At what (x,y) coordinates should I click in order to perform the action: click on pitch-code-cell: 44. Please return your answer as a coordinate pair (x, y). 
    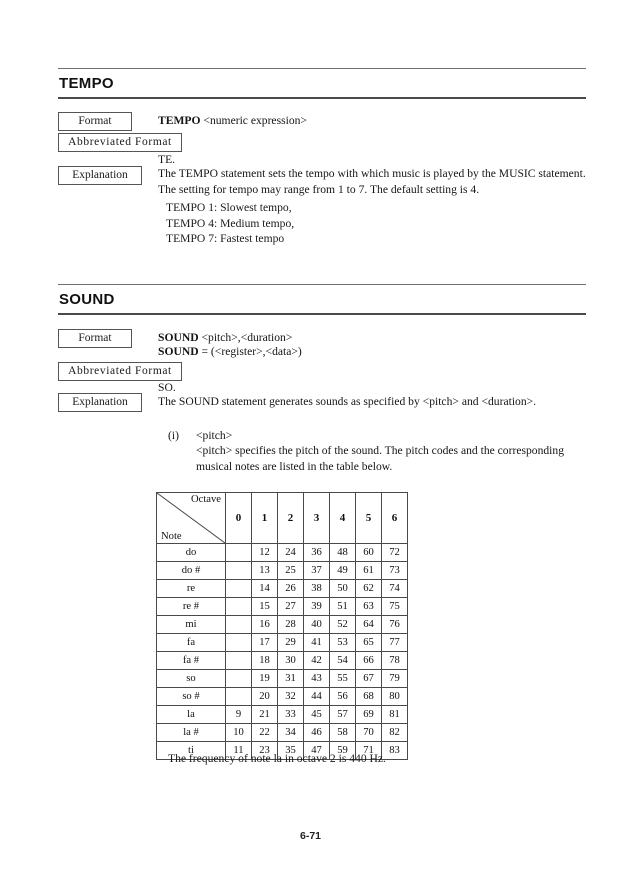
    Looking at the image, I should click on (316, 696).